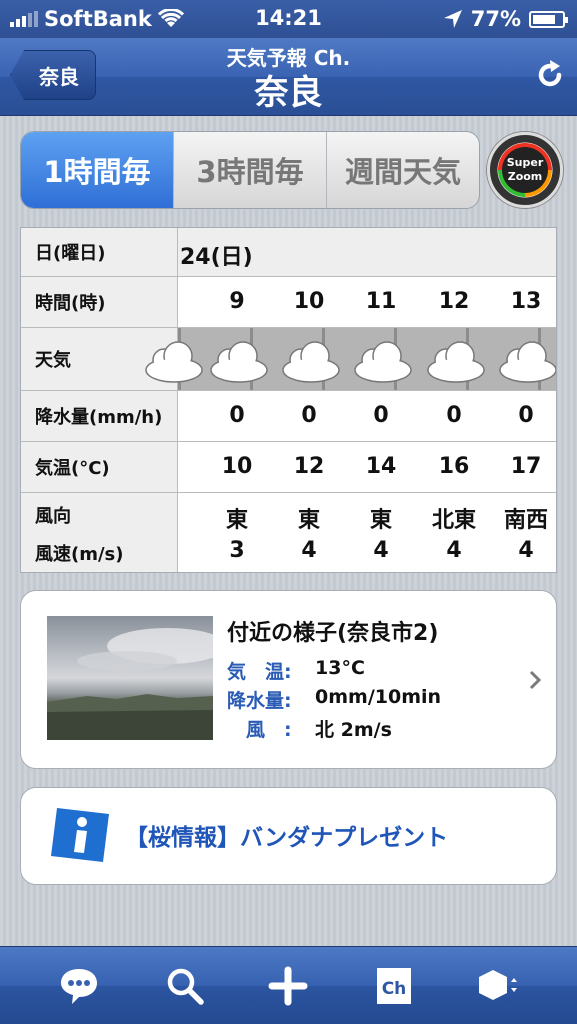  Describe the element at coordinates (288, 19) in the screenshot. I see `status-bar: SoftBank 14:21 77%` at that location.